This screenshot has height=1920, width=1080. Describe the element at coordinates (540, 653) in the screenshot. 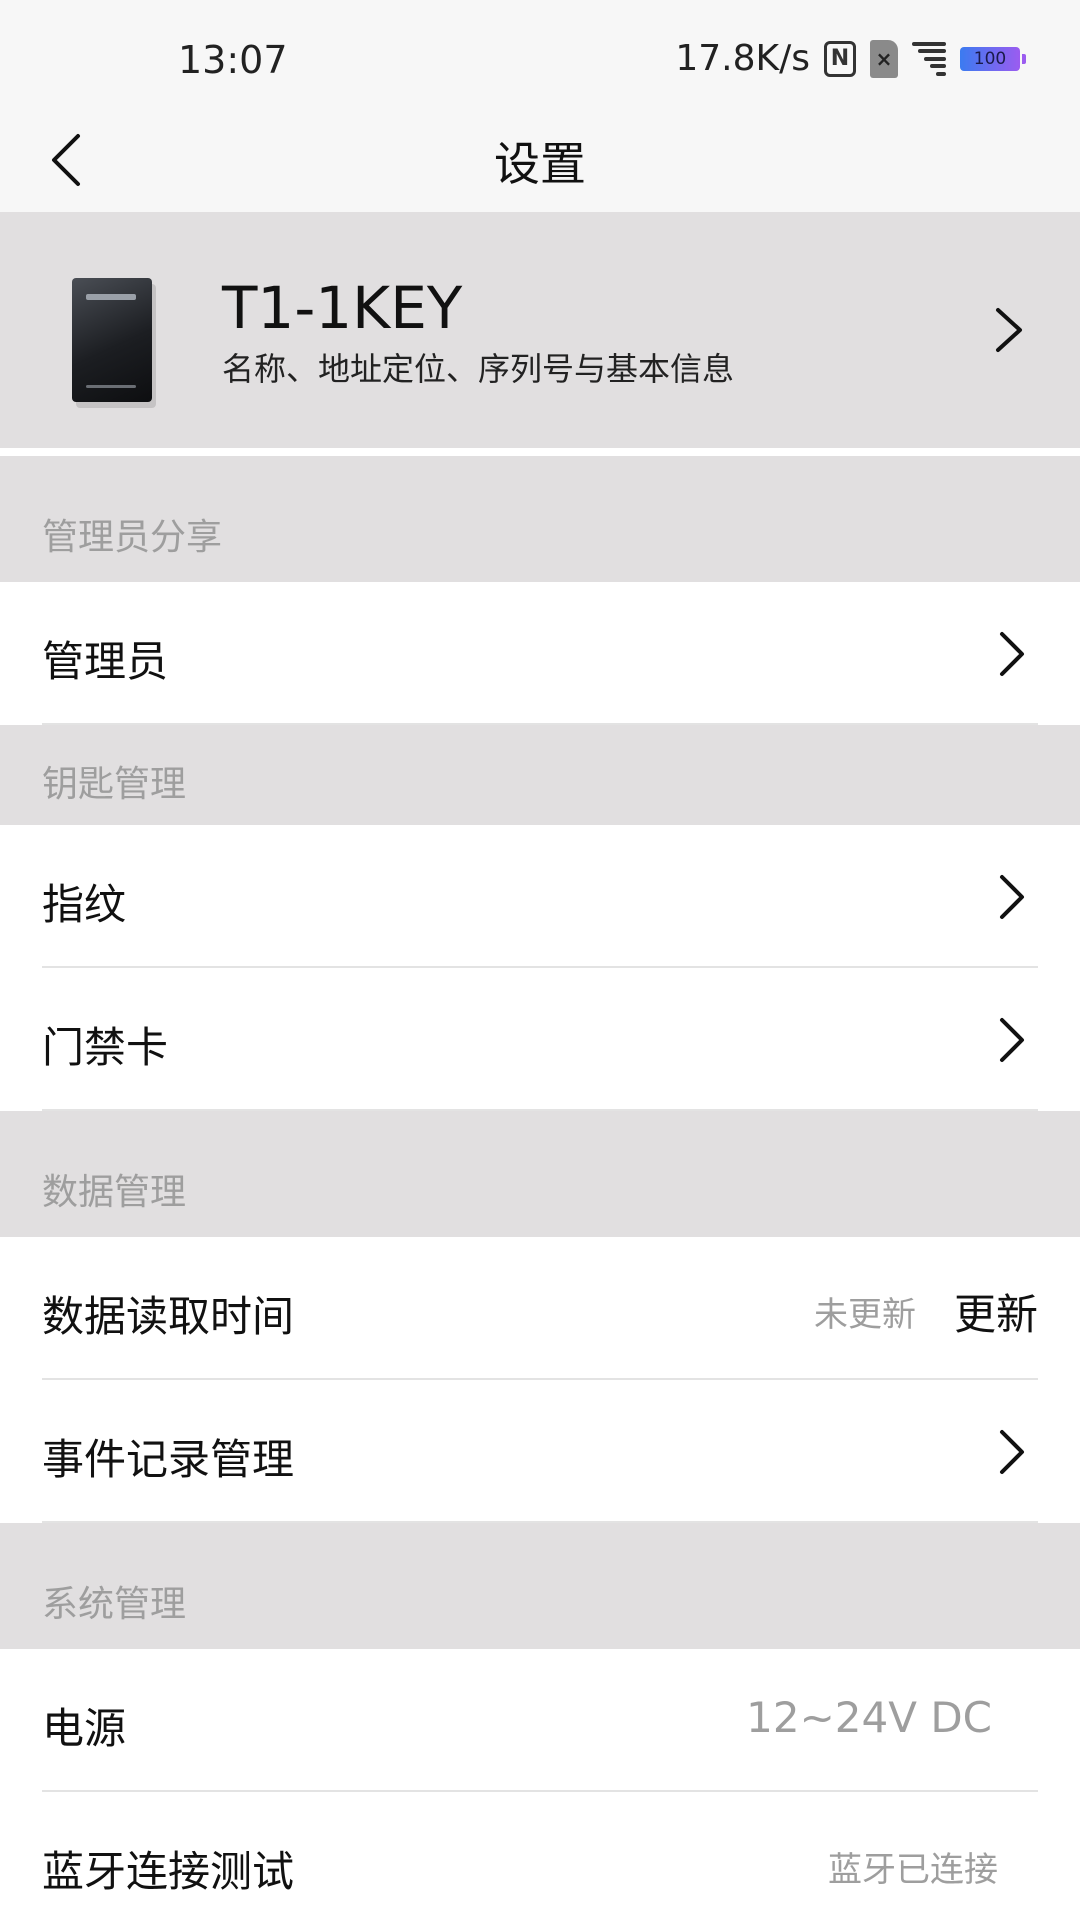

I see `row-admin: 管理员` at that location.